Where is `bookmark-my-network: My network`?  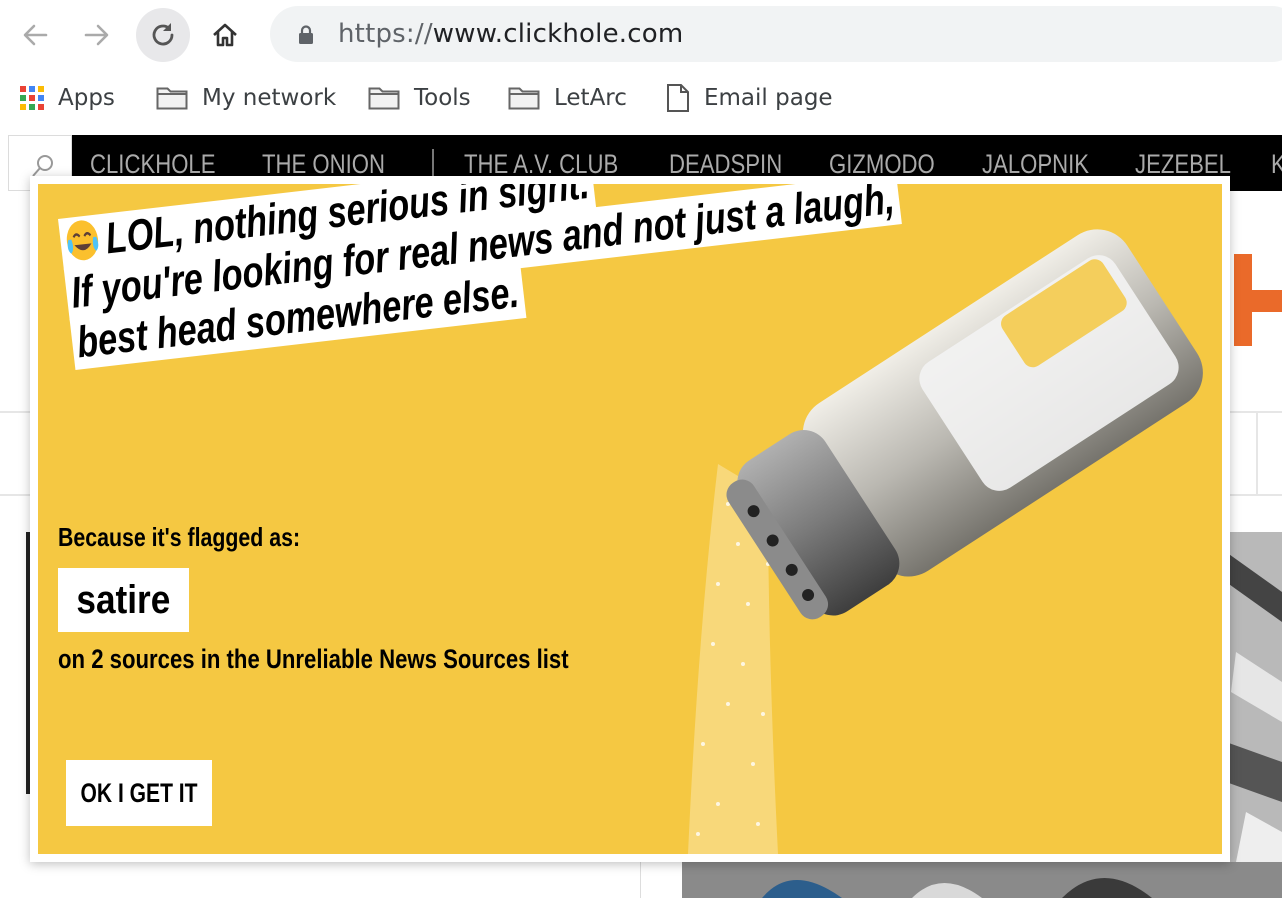 bookmark-my-network: My network is located at coordinates (246, 98).